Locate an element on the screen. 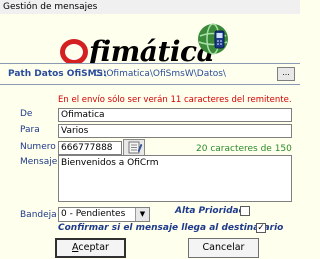 The height and width of the screenshot is (259, 320). confirmar-checkbox: ✓ is located at coordinates (261, 228).